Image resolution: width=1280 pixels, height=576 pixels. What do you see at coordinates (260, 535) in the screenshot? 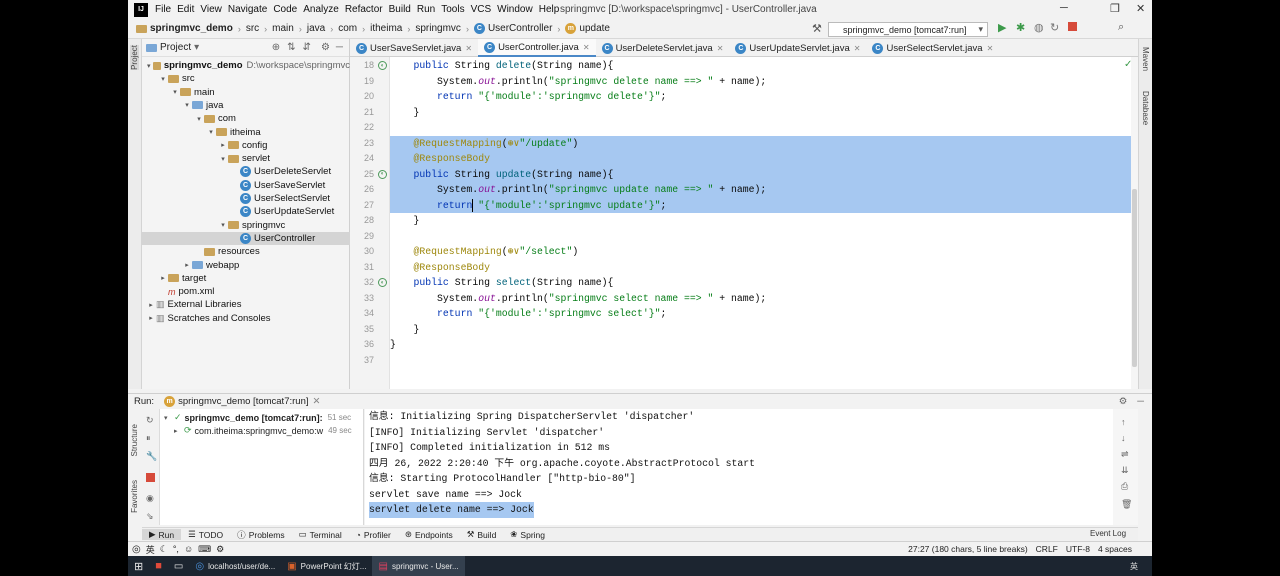
I see `tool-window-problems: ⓘ Problems` at bounding box center [260, 535].